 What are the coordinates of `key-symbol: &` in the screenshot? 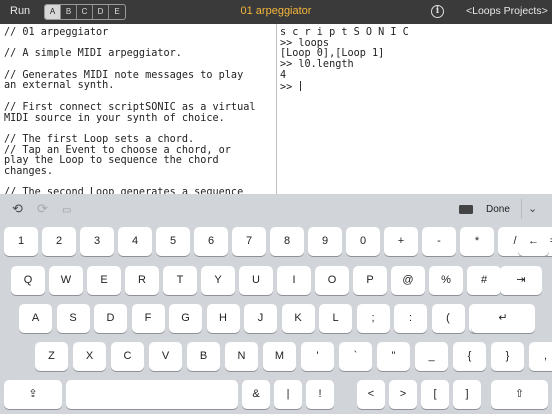 It's located at (256, 394).